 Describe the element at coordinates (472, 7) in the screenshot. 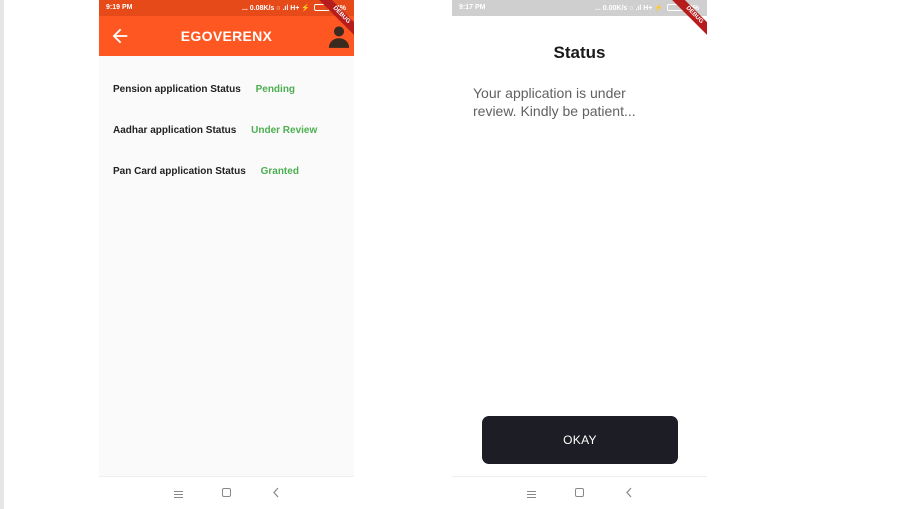

I see `status-bar-time: 9:17 PM` at that location.